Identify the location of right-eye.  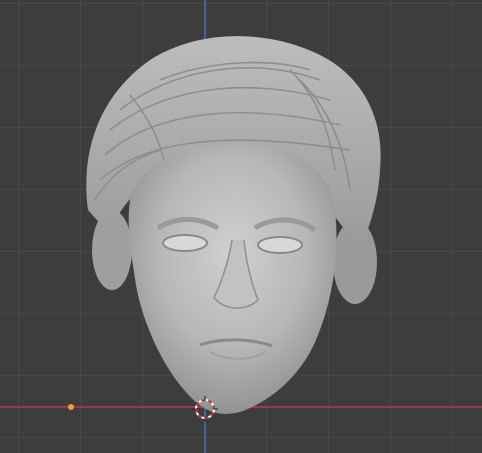
(280, 245).